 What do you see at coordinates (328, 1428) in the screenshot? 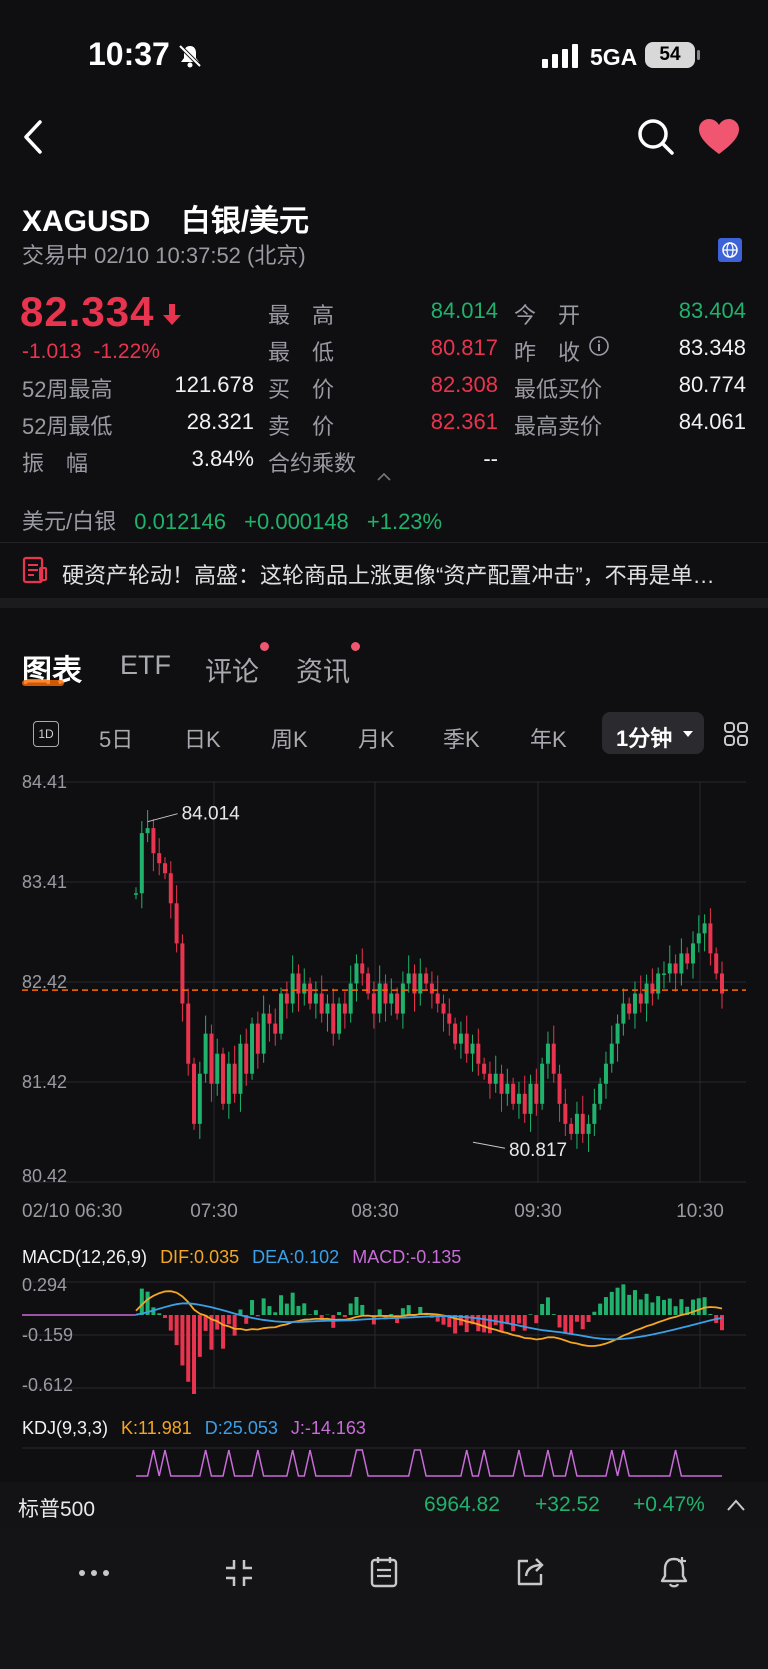
I see `kdj-j: J:-14.163` at bounding box center [328, 1428].